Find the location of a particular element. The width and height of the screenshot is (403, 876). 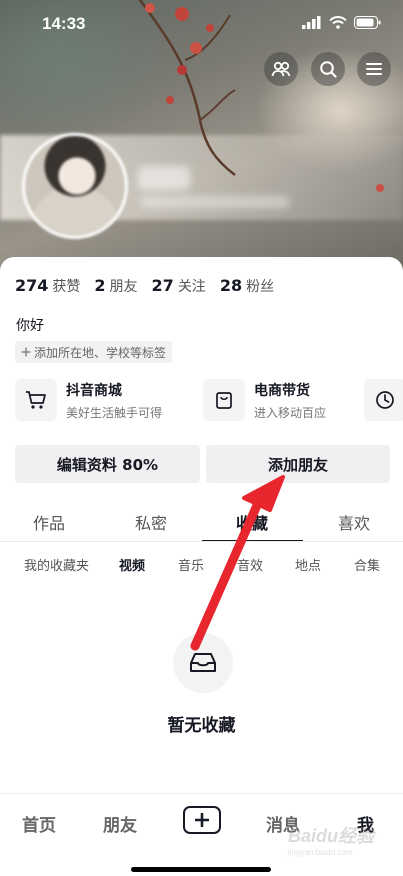

stat-following-value: 27 is located at coordinates (162, 285).